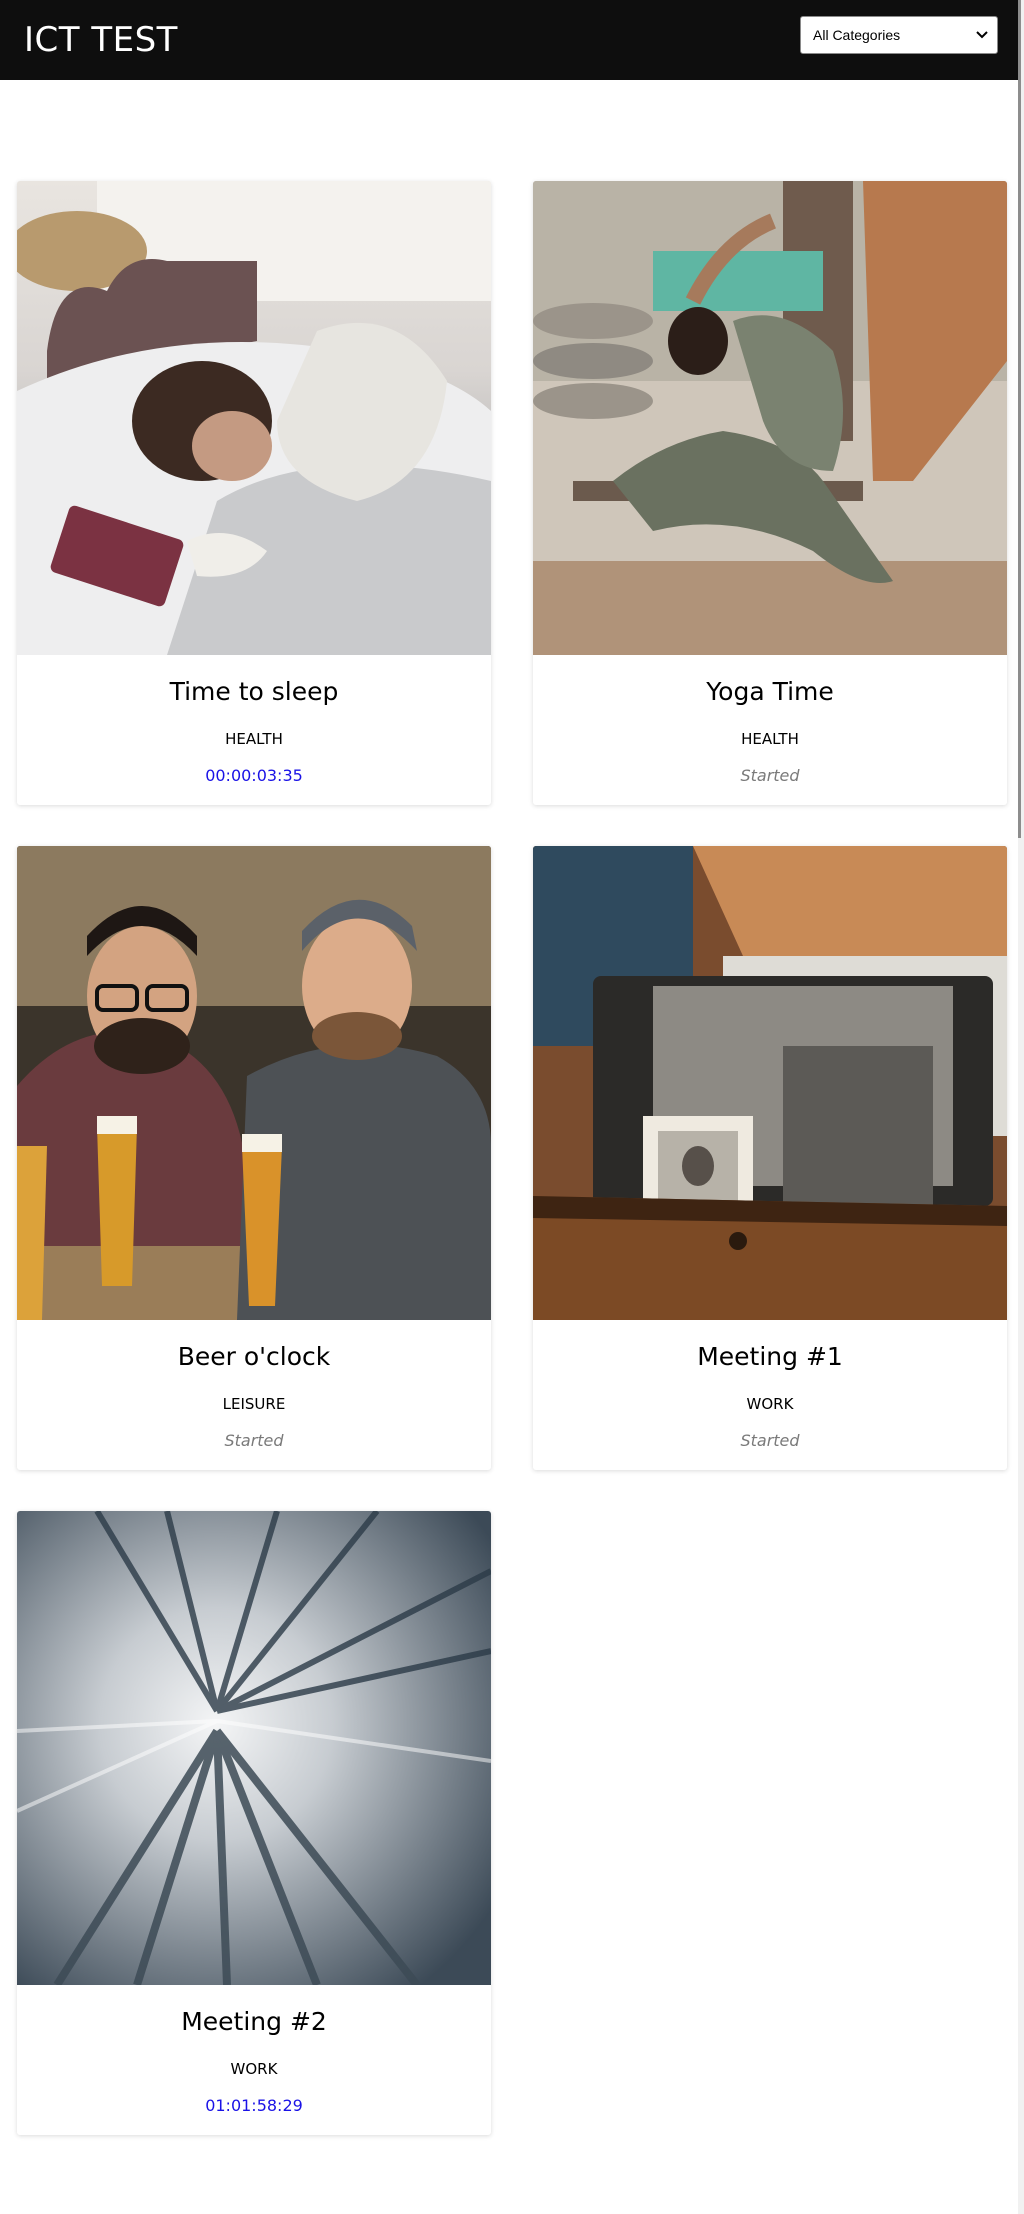  Describe the element at coordinates (254, 2105) in the screenshot. I see `event-timer: 01:01:58:29` at that location.